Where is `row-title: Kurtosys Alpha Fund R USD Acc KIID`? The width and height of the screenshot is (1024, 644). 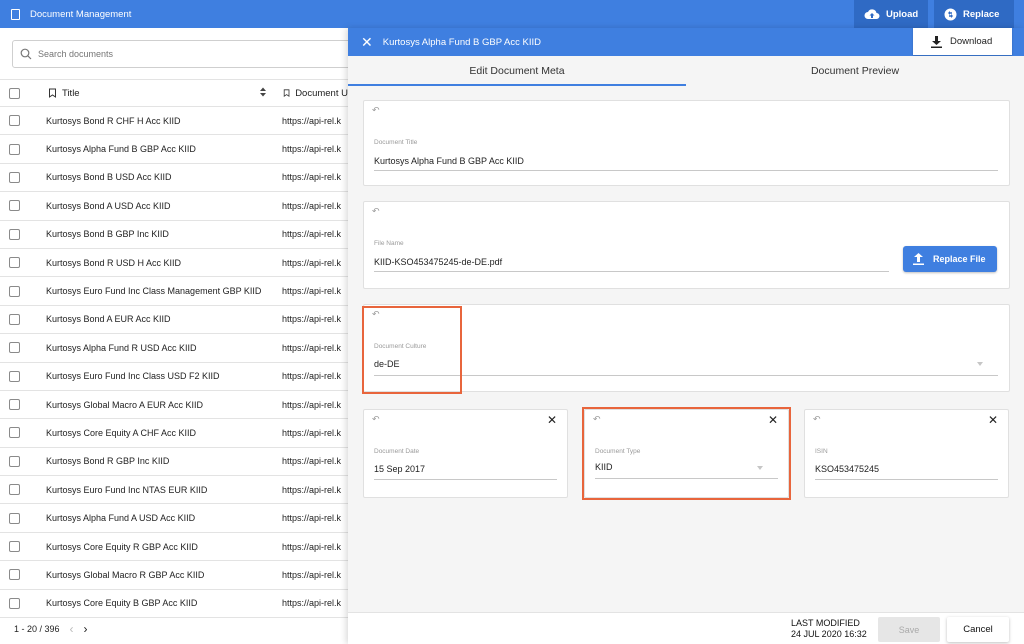 row-title: Kurtosys Alpha Fund R USD Acc KIID is located at coordinates (121, 347).